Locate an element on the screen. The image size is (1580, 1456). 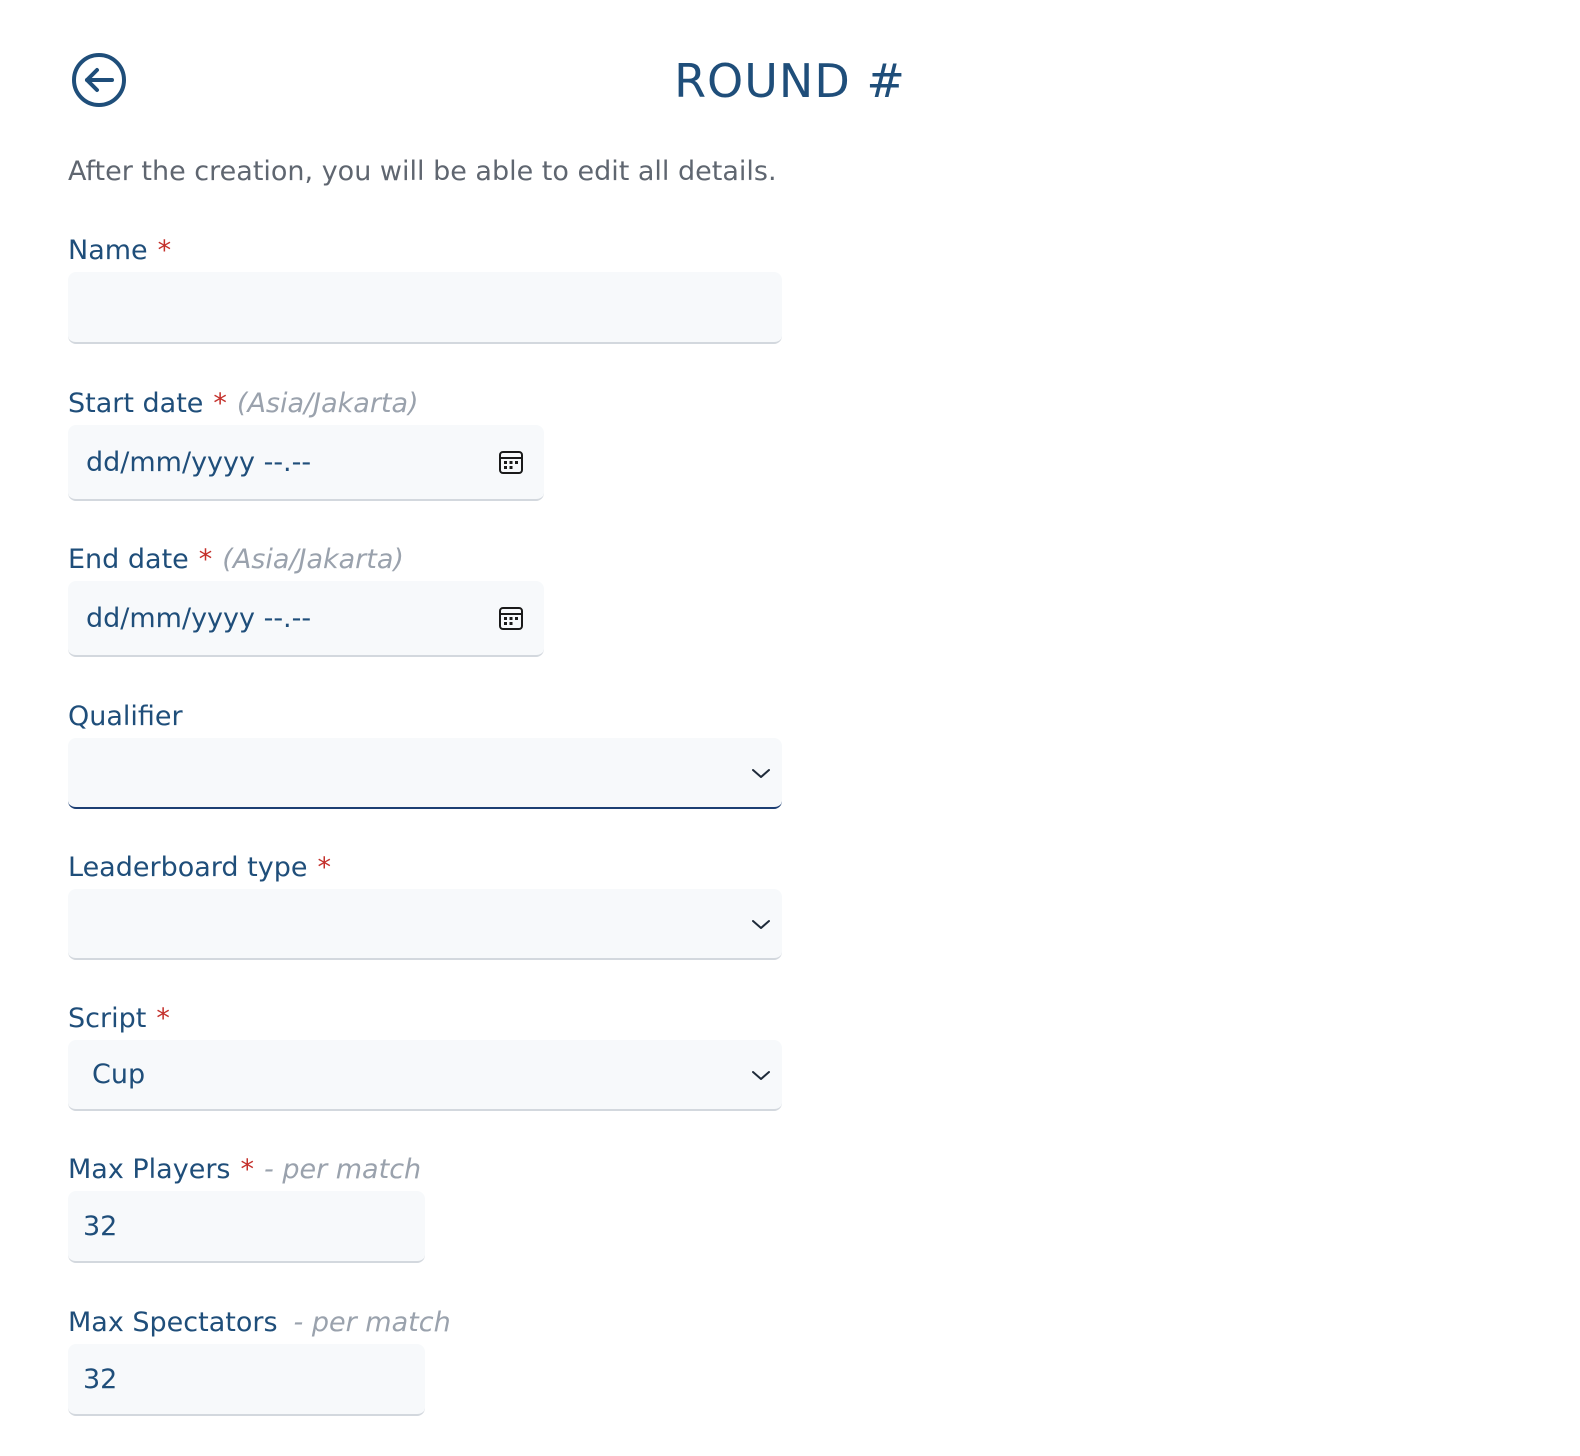
max-spectators-label-text: Max Spectators is located at coordinates (173, 1322).